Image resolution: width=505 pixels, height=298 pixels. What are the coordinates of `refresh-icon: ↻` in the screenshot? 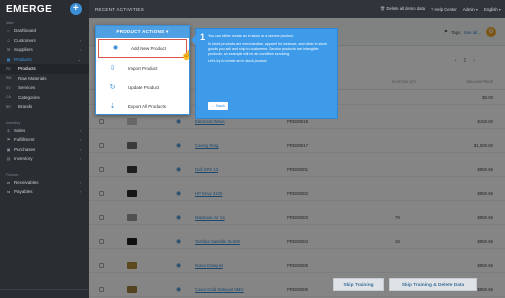 It's located at (112, 87).